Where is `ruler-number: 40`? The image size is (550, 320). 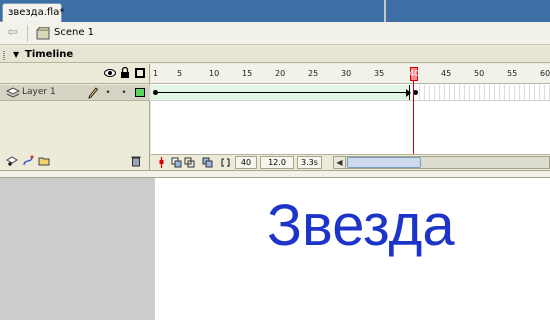
ruler-number: 40 is located at coordinates (414, 73).